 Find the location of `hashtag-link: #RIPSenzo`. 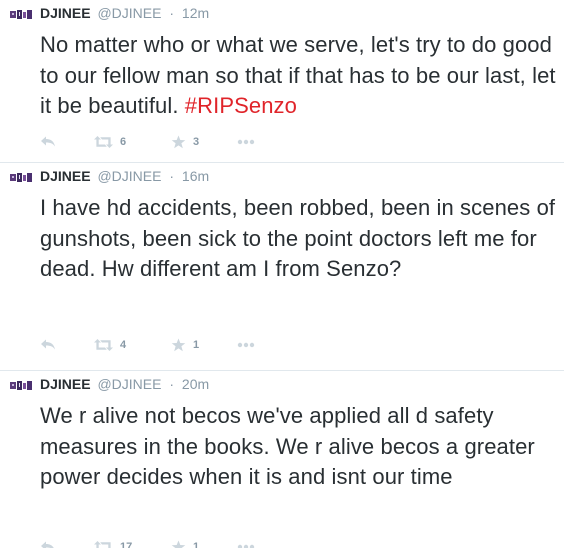

hashtag-link: #RIPSenzo is located at coordinates (241, 105).